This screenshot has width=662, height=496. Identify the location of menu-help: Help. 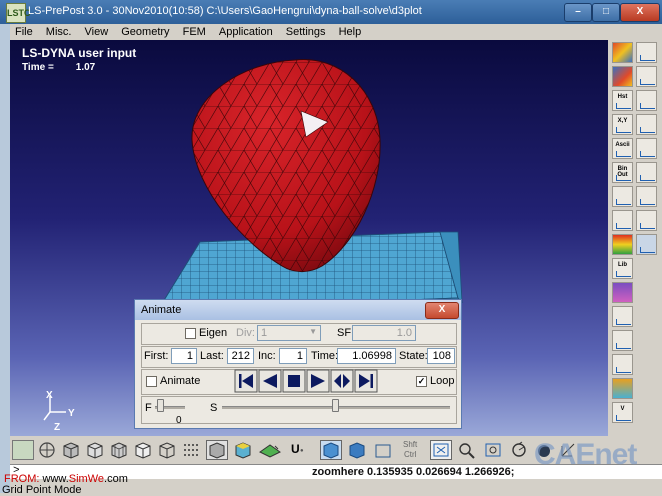
(350, 31).